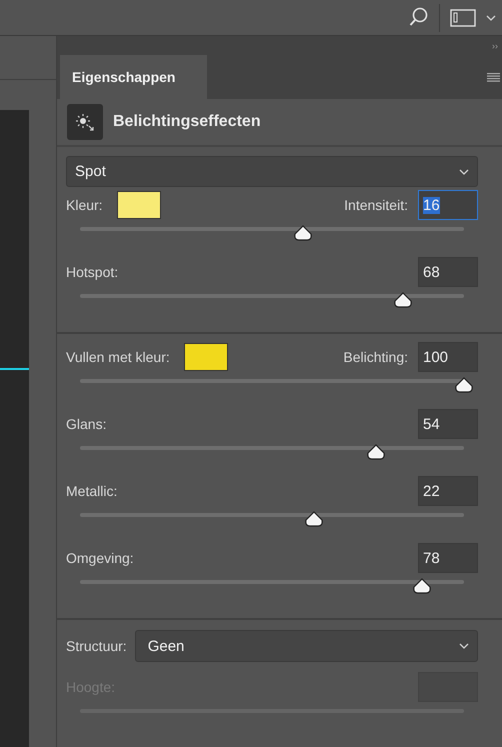  Describe the element at coordinates (272, 171) in the screenshot. I see `light-type-dropdown: Spot` at that location.